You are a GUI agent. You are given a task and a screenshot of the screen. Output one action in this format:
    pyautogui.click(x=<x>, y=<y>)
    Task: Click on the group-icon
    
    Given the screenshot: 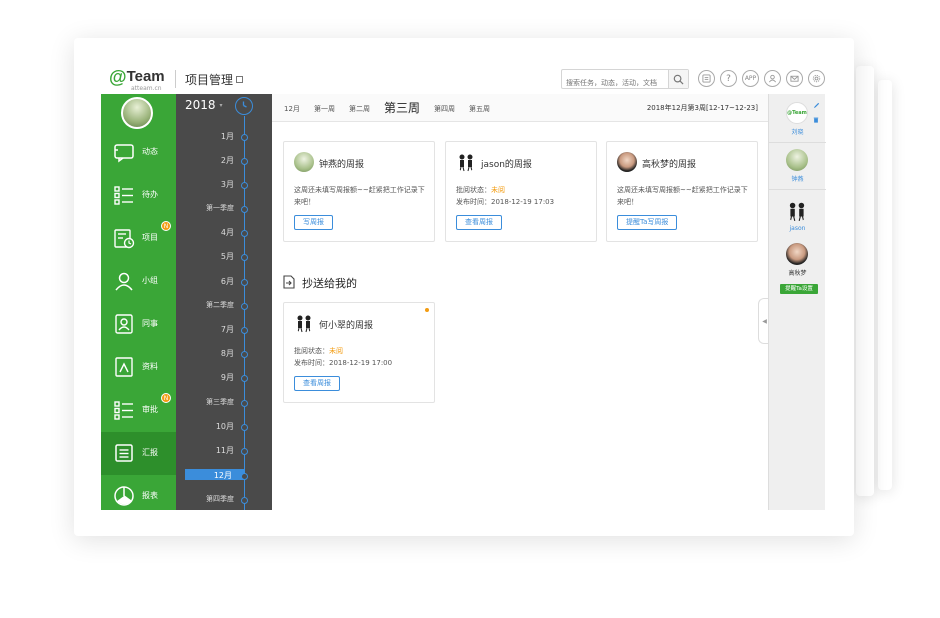 What is the action you would take?
    pyautogui.click(x=124, y=281)
    